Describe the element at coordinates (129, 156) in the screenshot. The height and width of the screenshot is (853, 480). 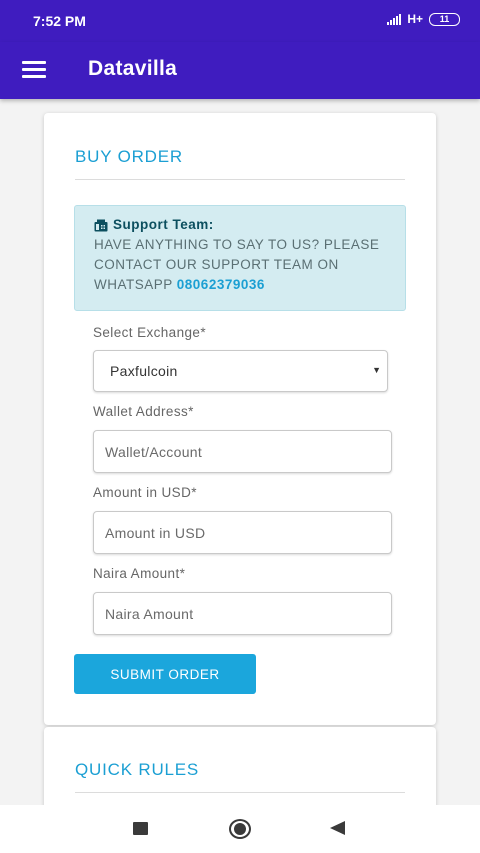
I see `buy-order-title: BUY ORDER` at that location.